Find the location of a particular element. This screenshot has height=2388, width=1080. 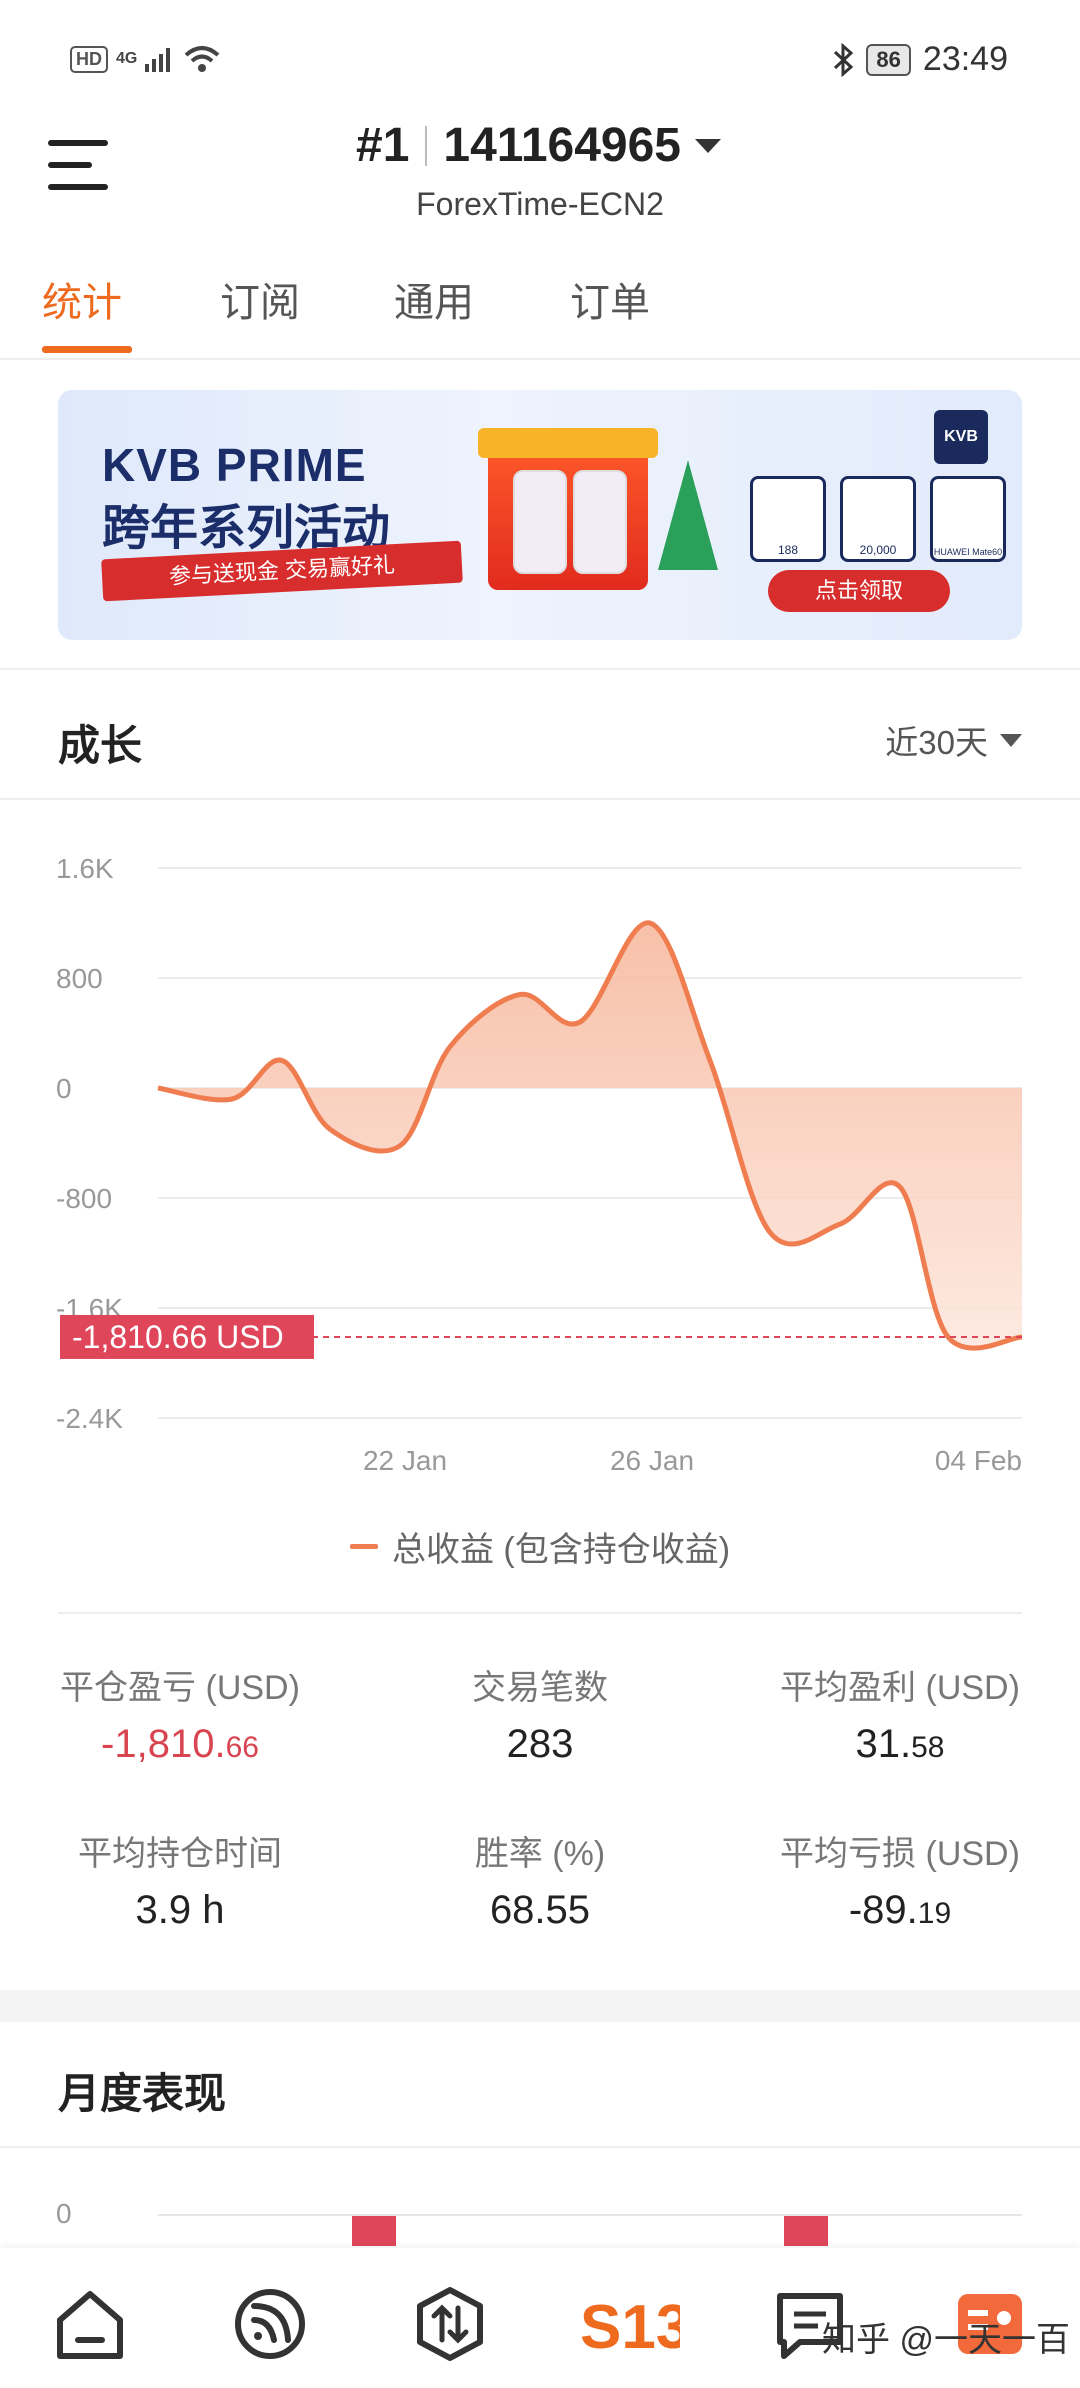

kvb-logo: KVB is located at coordinates (961, 437).